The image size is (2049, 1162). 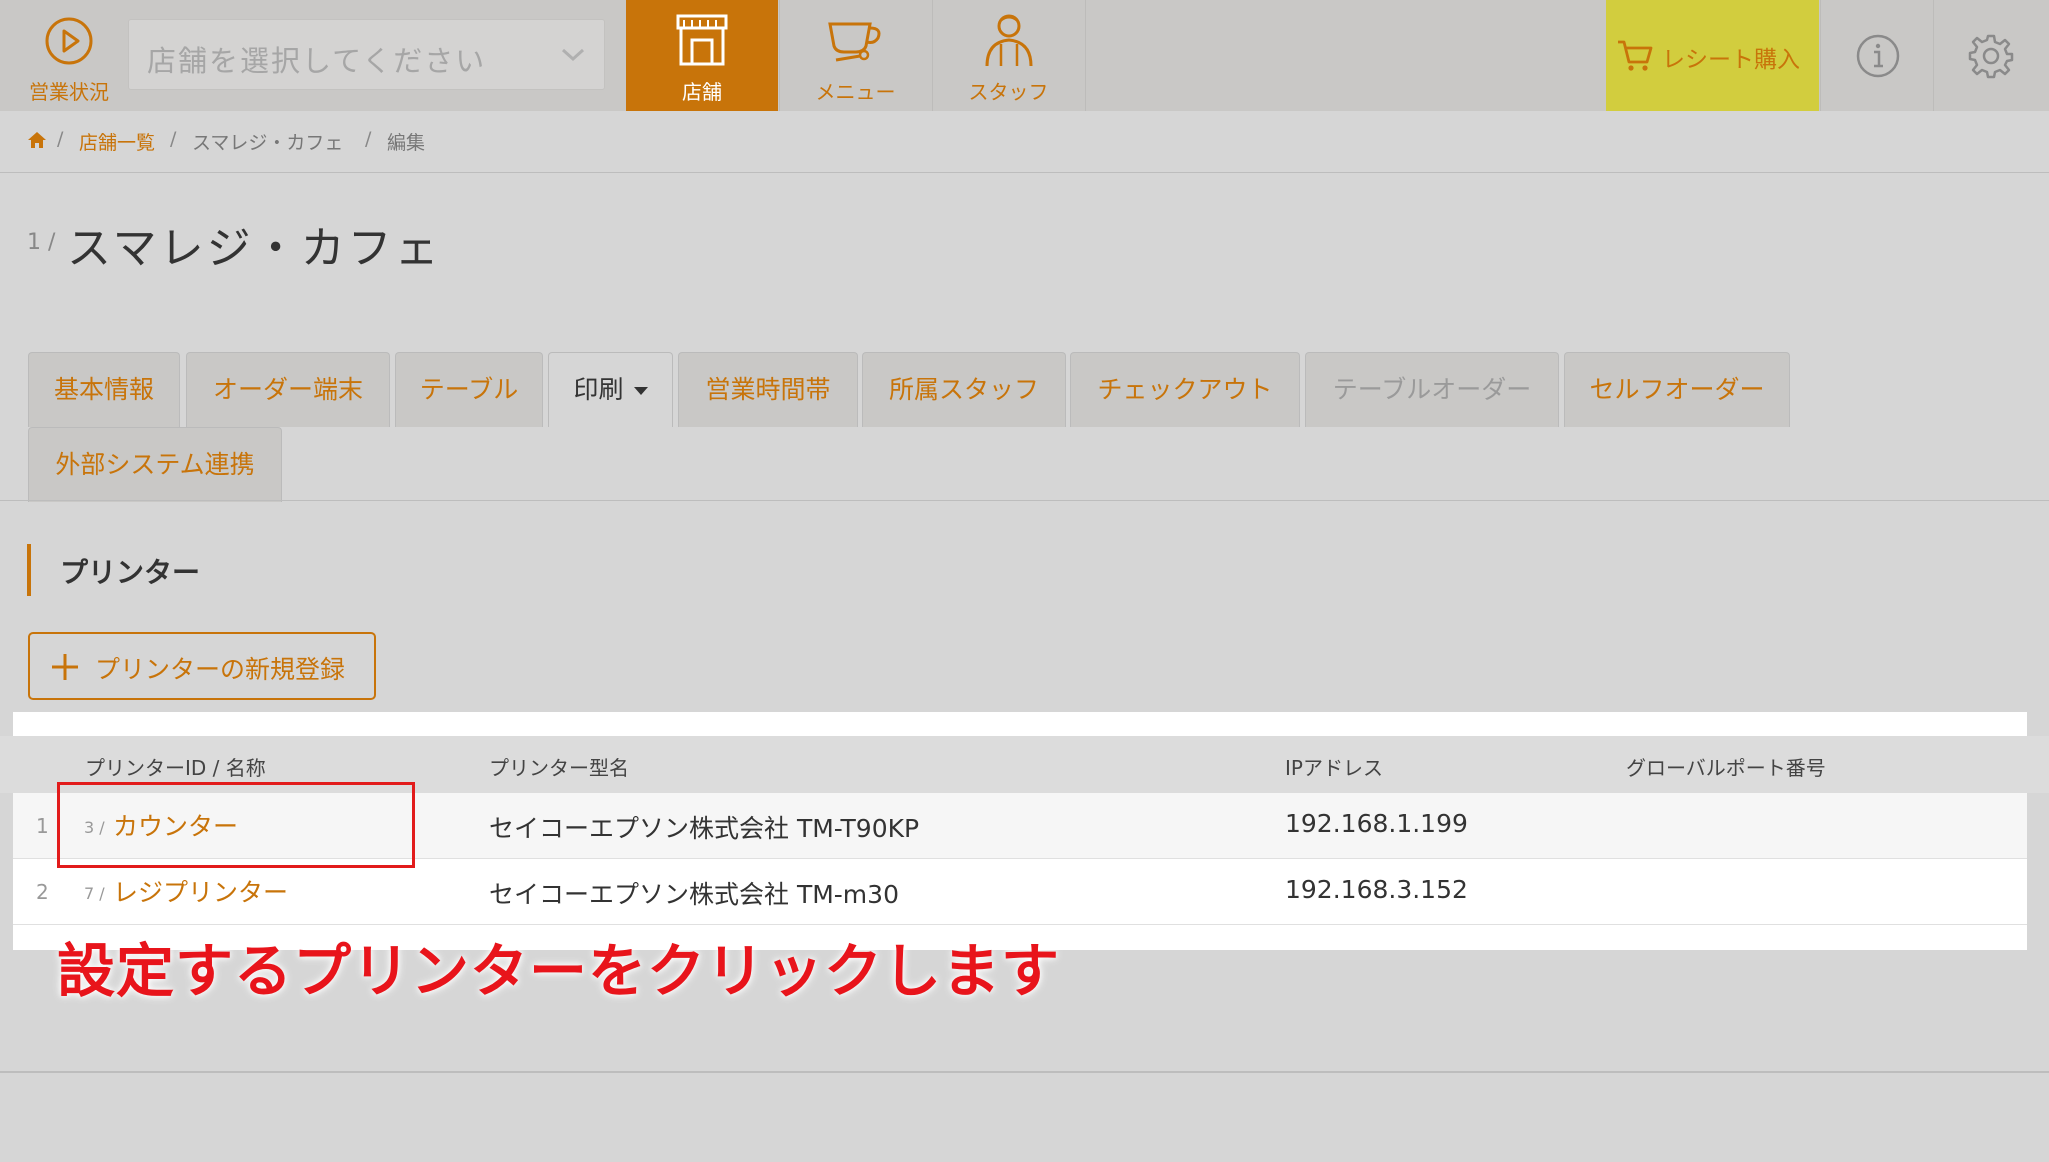 What do you see at coordinates (640, 391) in the screenshot?
I see `caret-down-icon` at bounding box center [640, 391].